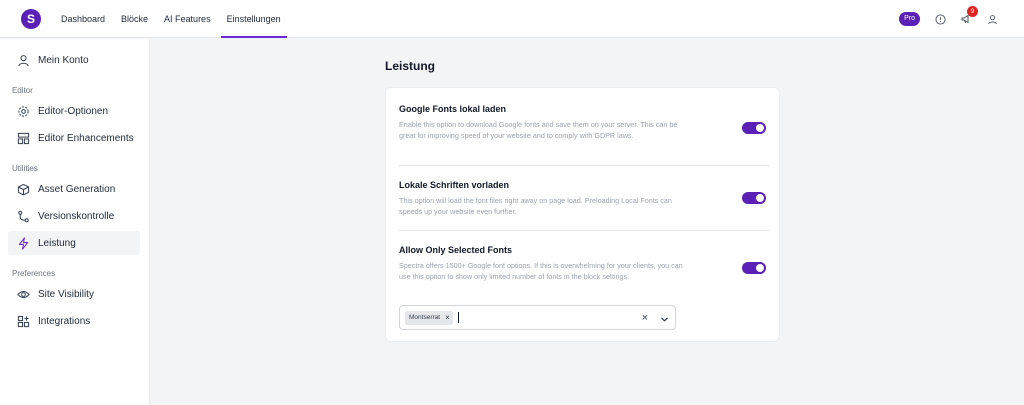  What do you see at coordinates (23, 321) in the screenshot?
I see `grid-plus-icon` at bounding box center [23, 321].